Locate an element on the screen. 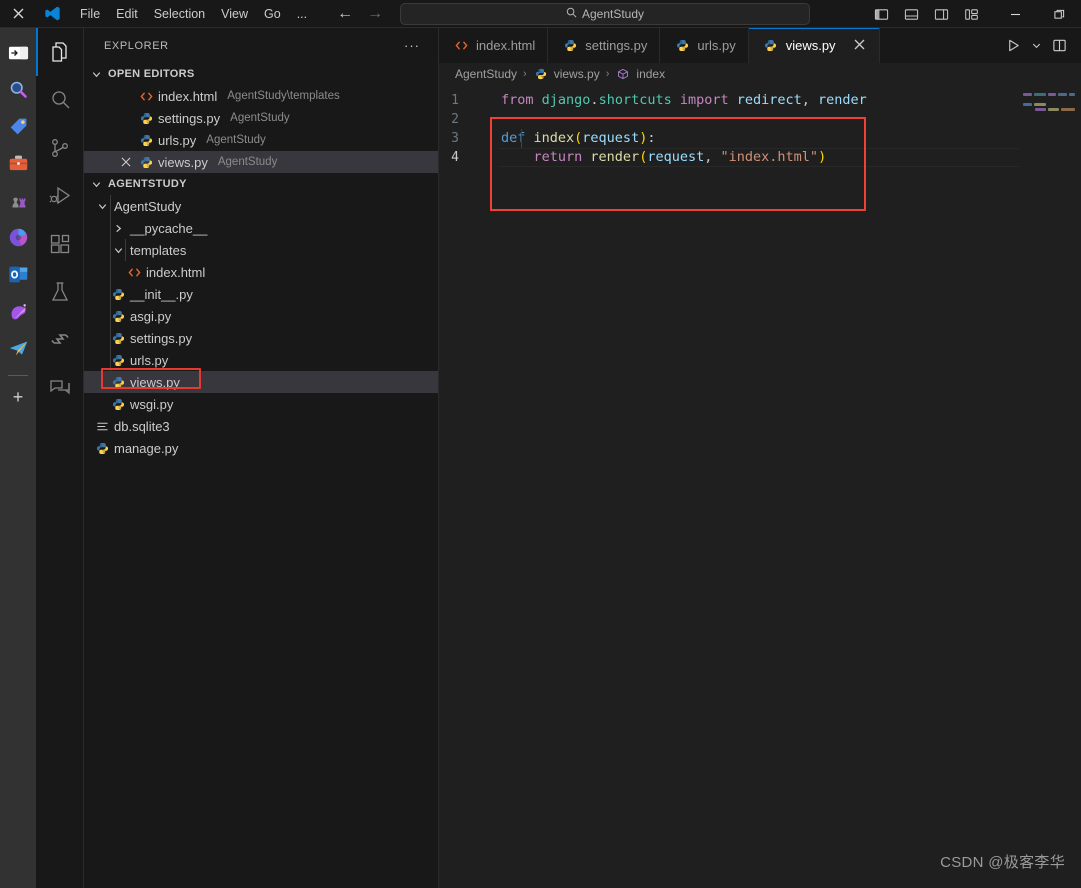 This screenshot has height=888, width=1081. tab-index-html: index.html is located at coordinates (494, 45).